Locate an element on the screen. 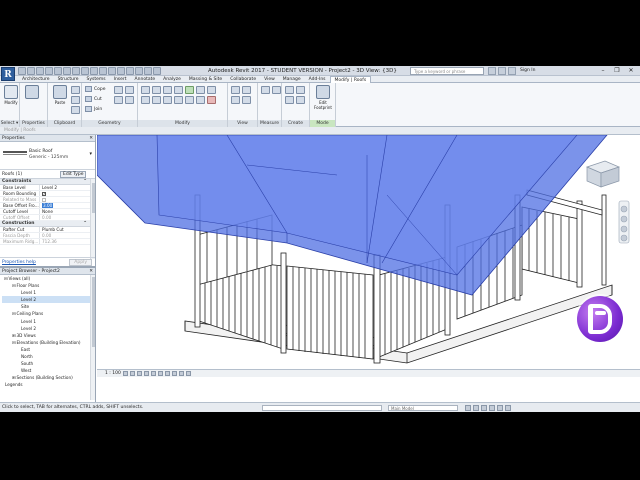 This screenshot has width=640, height=480. dimension-icon is located at coordinates (276, 90).